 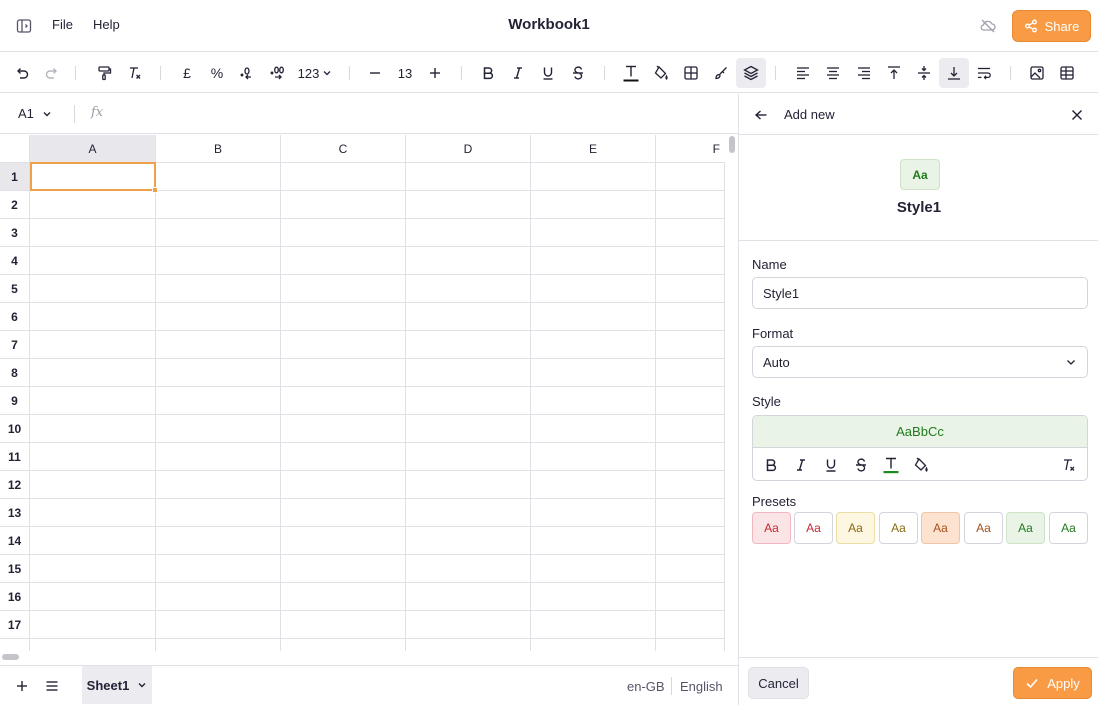 I want to click on row-header-16: 16, so click(x=15, y=597).